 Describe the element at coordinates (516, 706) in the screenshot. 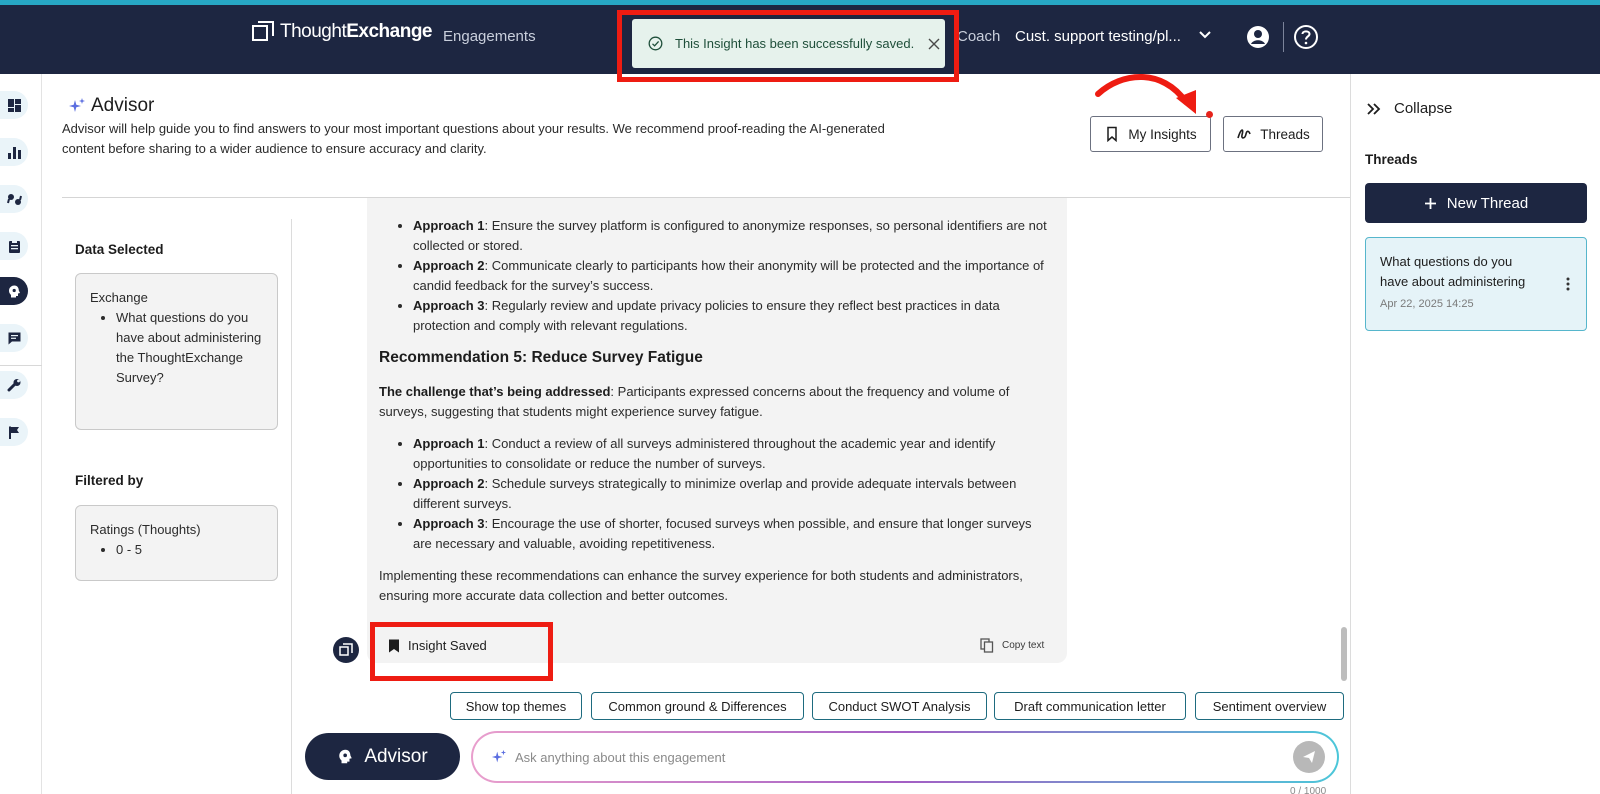

I see `chip-show-top-themes: Show top themes` at that location.